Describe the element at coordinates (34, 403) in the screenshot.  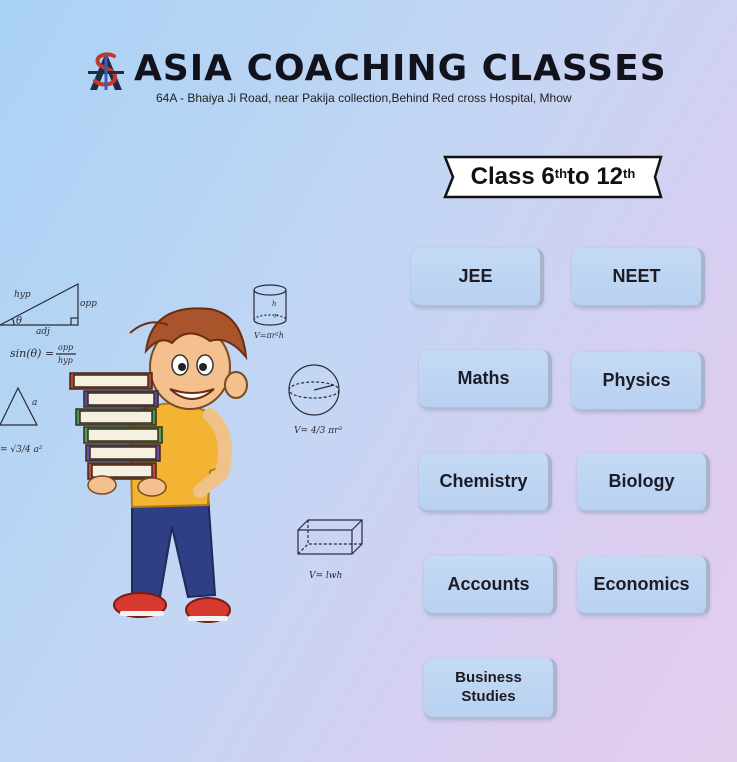
I see `triangle-side-label: a` at that location.